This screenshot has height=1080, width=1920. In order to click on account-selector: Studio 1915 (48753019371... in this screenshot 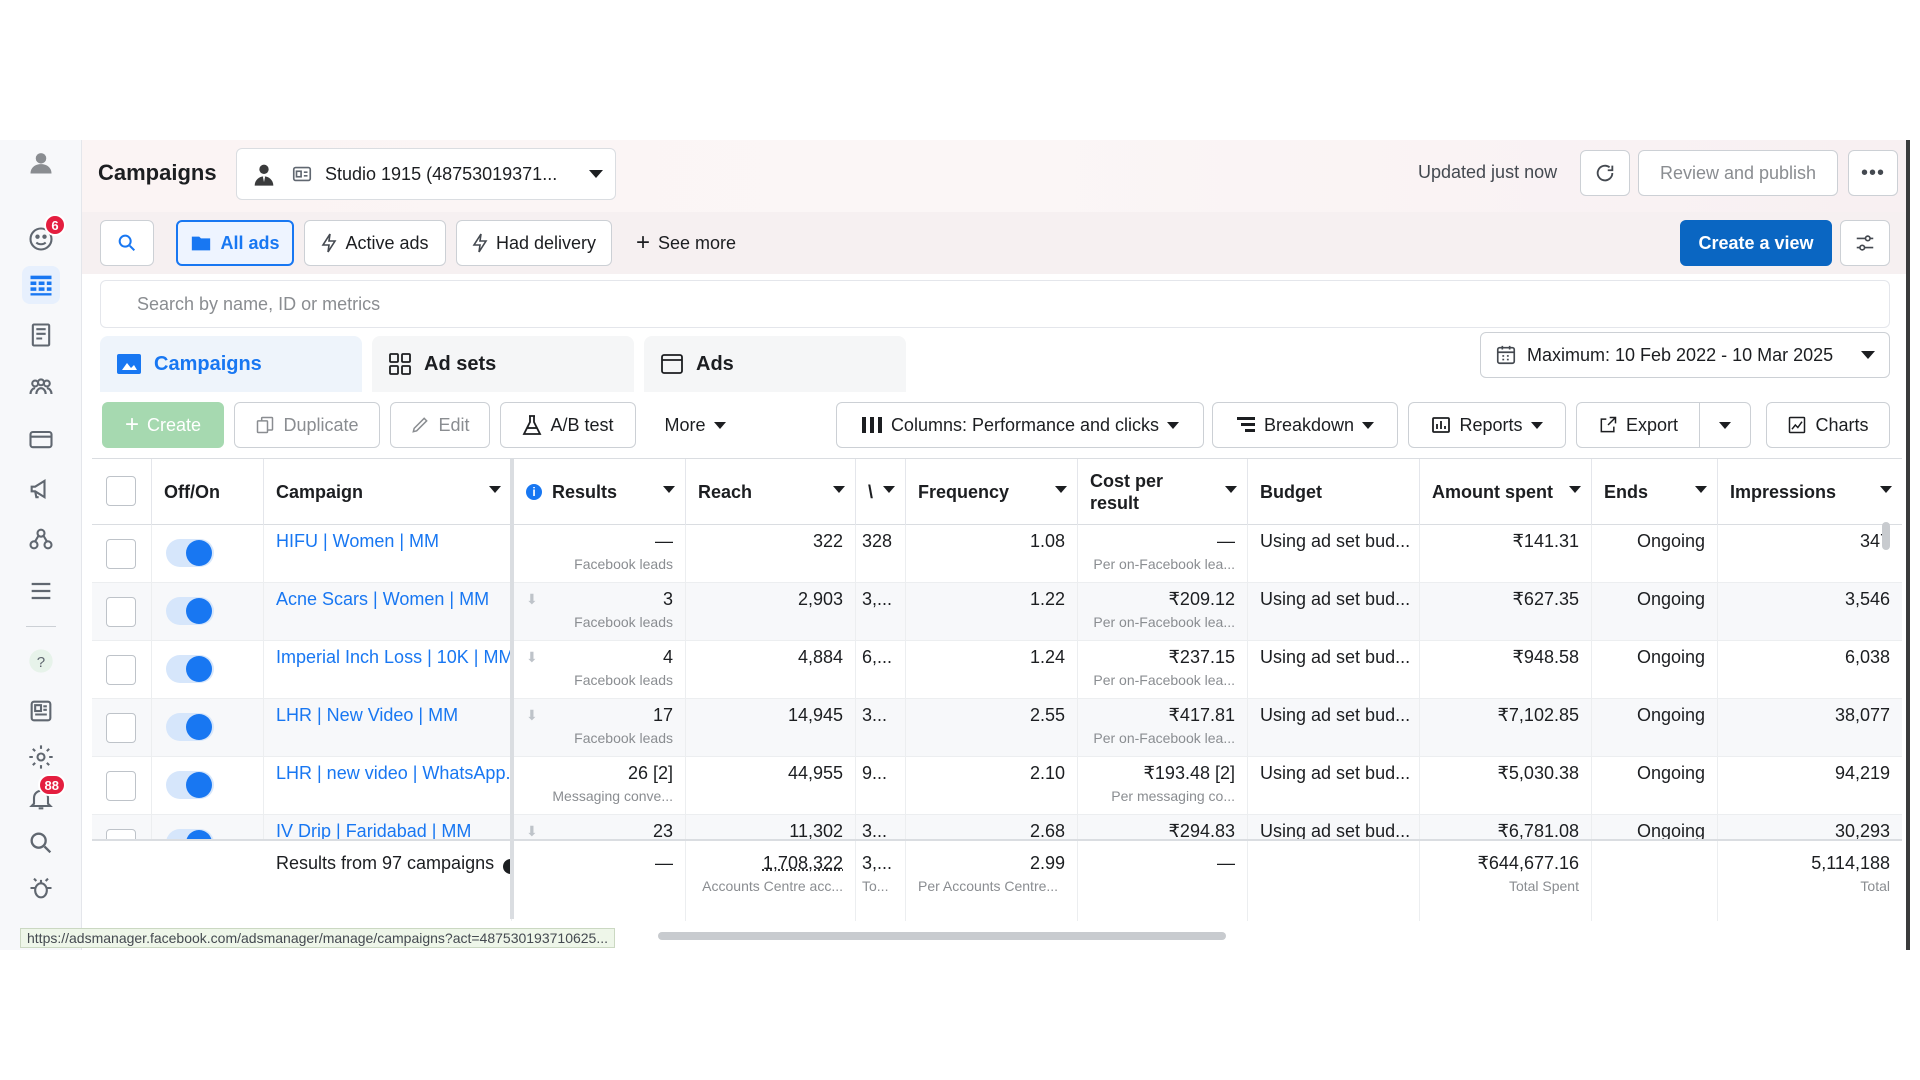, I will do `click(426, 174)`.